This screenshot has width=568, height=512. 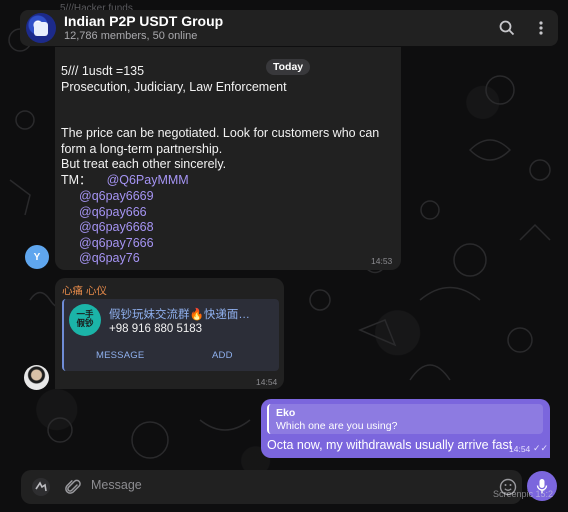 I want to click on username-link: @q6pay6669, so click(x=116, y=197).